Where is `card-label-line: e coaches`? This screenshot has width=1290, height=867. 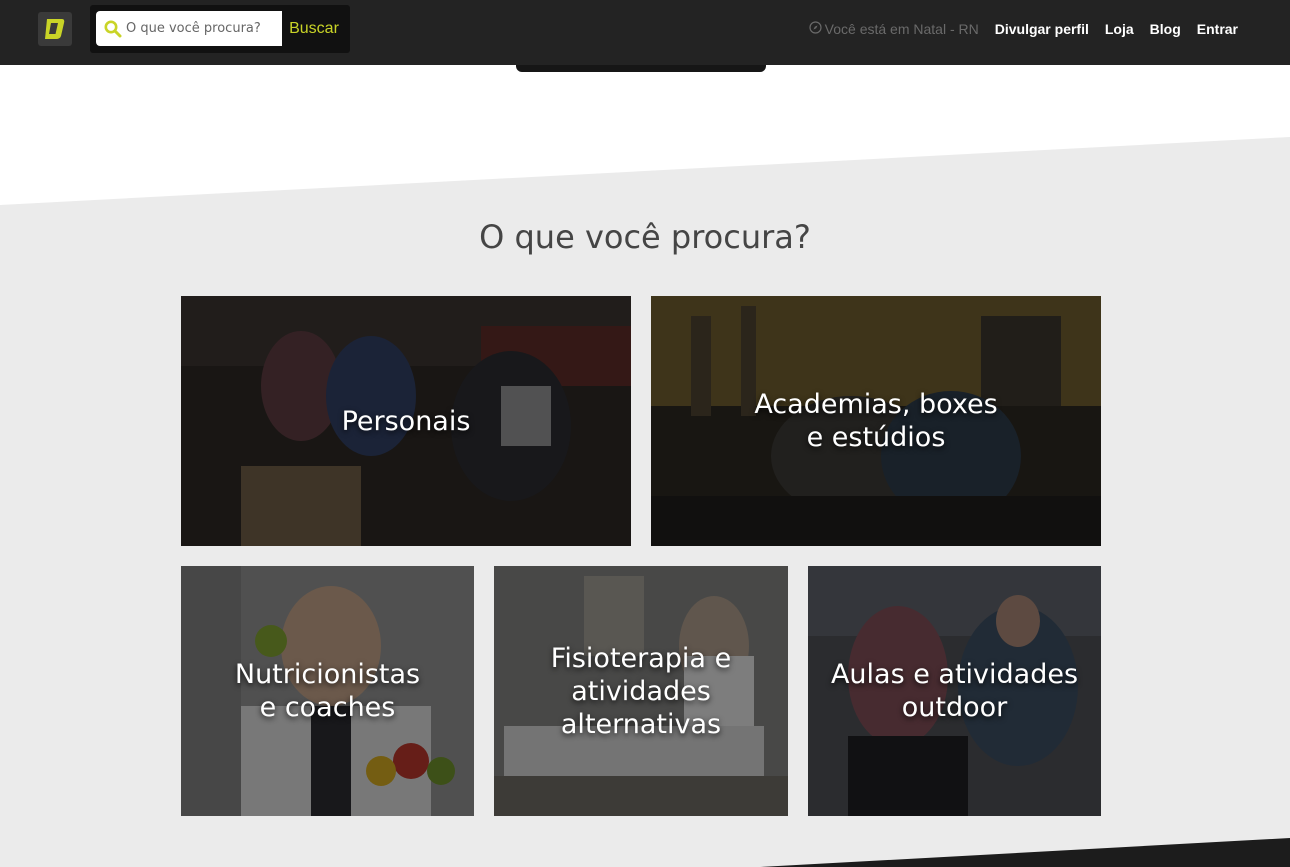
card-label-line: e coaches is located at coordinates (327, 707).